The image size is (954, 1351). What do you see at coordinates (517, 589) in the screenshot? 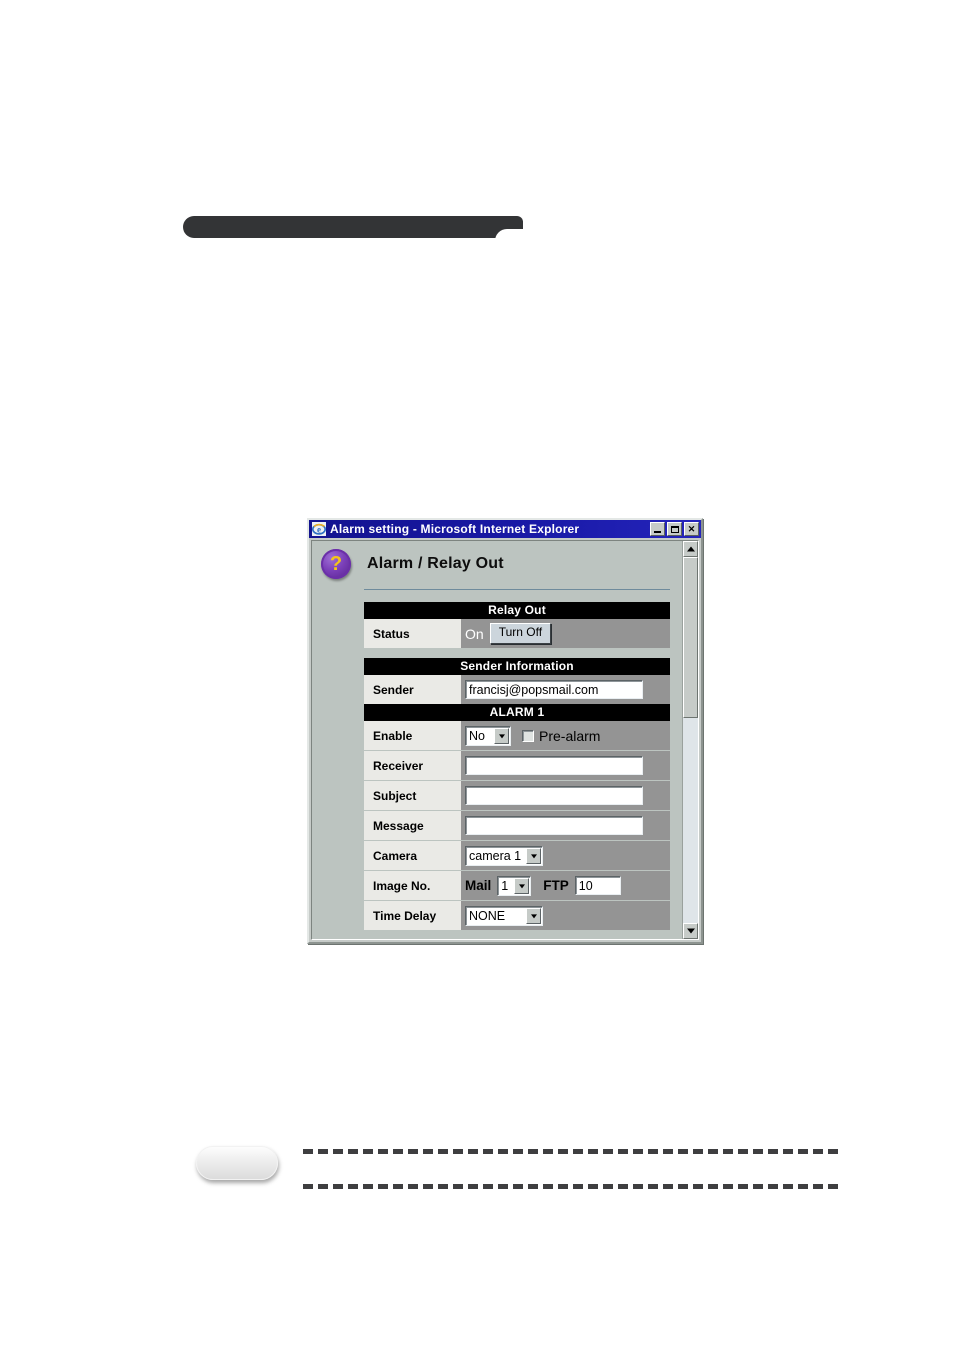
I see `header-divider` at bounding box center [517, 589].